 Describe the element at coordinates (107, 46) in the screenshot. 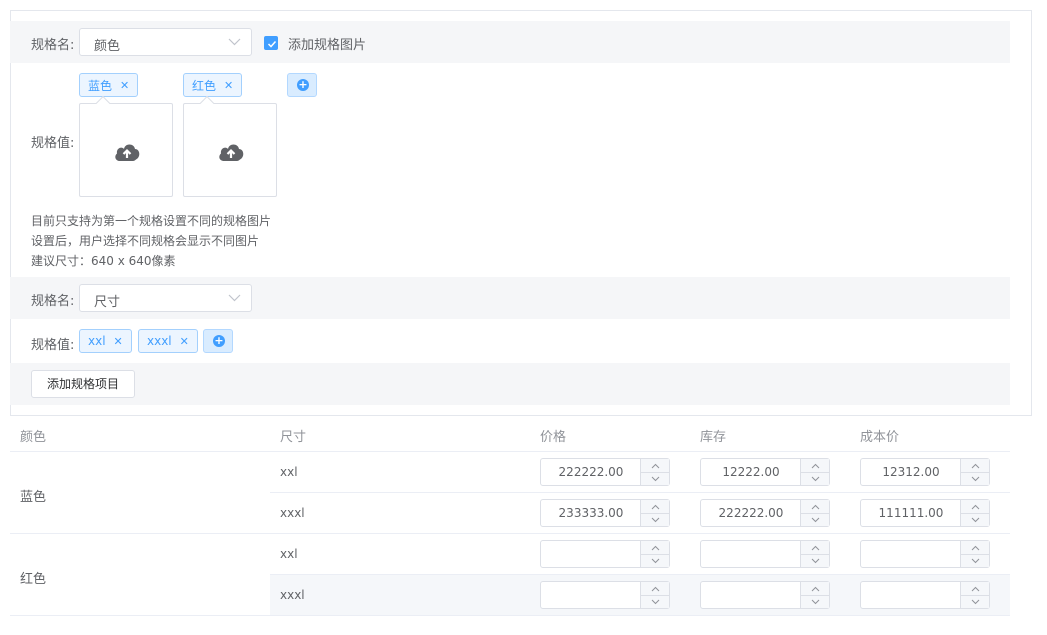

I see `spec1-name-value: 颜色` at that location.